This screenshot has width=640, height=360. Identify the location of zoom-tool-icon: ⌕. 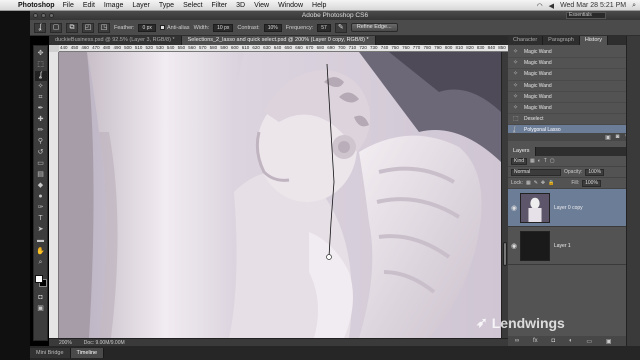
(41, 263).